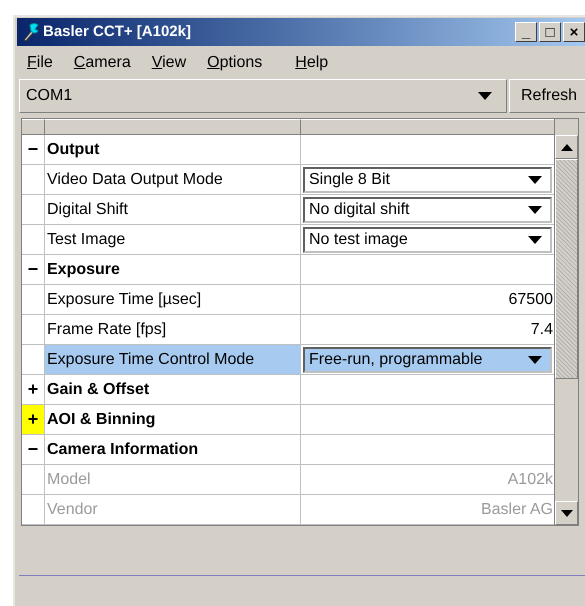 The width and height of the screenshot is (585, 606). What do you see at coordinates (173, 179) in the screenshot?
I see `property-name: Video Data Output Mode` at bounding box center [173, 179].